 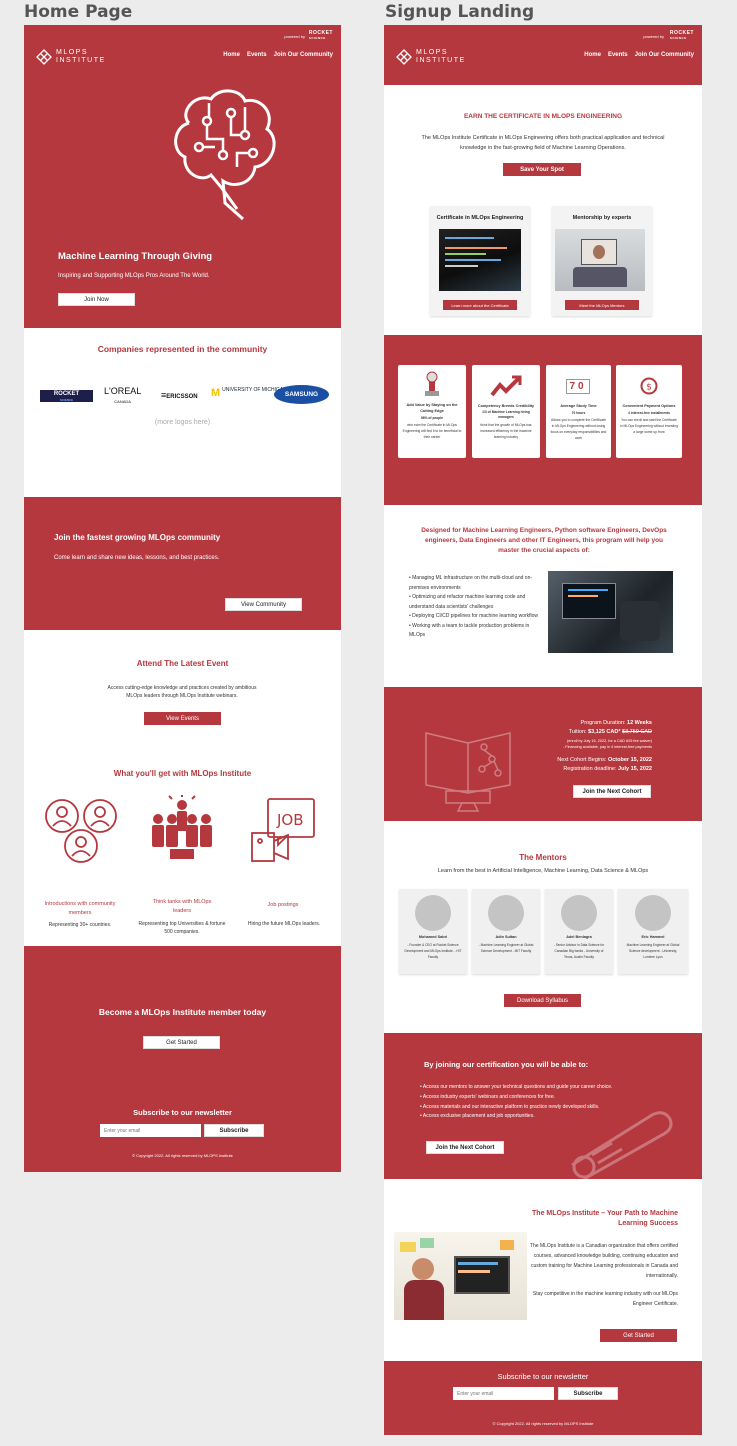 I want to click on benefit-title-2: Think tanks with MLOps leaders, so click(x=182, y=907).